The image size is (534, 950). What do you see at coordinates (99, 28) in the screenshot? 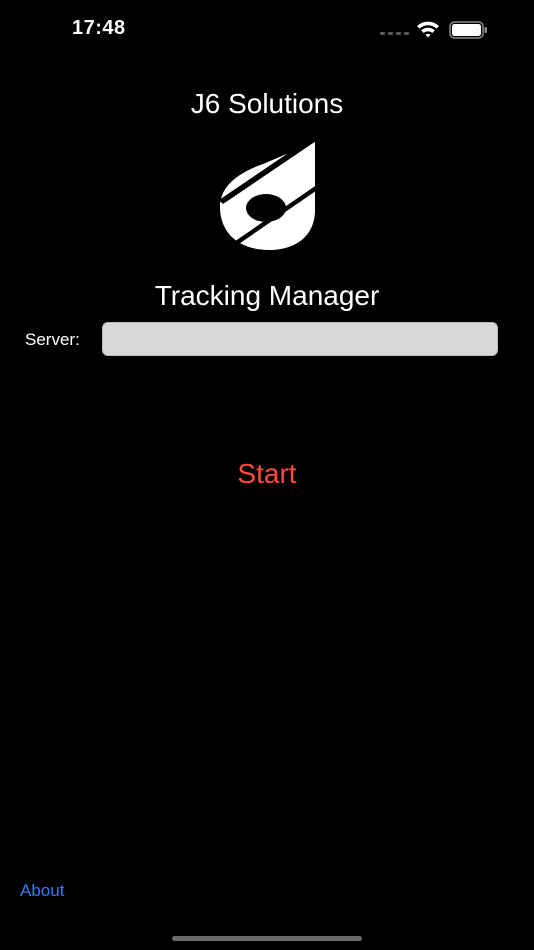
I see `status-time: 17:48` at bounding box center [99, 28].